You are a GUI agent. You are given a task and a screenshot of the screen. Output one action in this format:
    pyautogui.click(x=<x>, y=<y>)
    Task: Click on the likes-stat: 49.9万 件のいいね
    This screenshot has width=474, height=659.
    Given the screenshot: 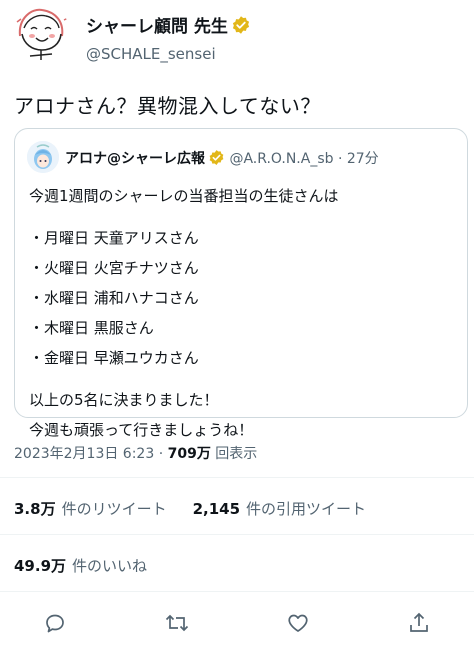 What is the action you would take?
    pyautogui.click(x=80, y=566)
    